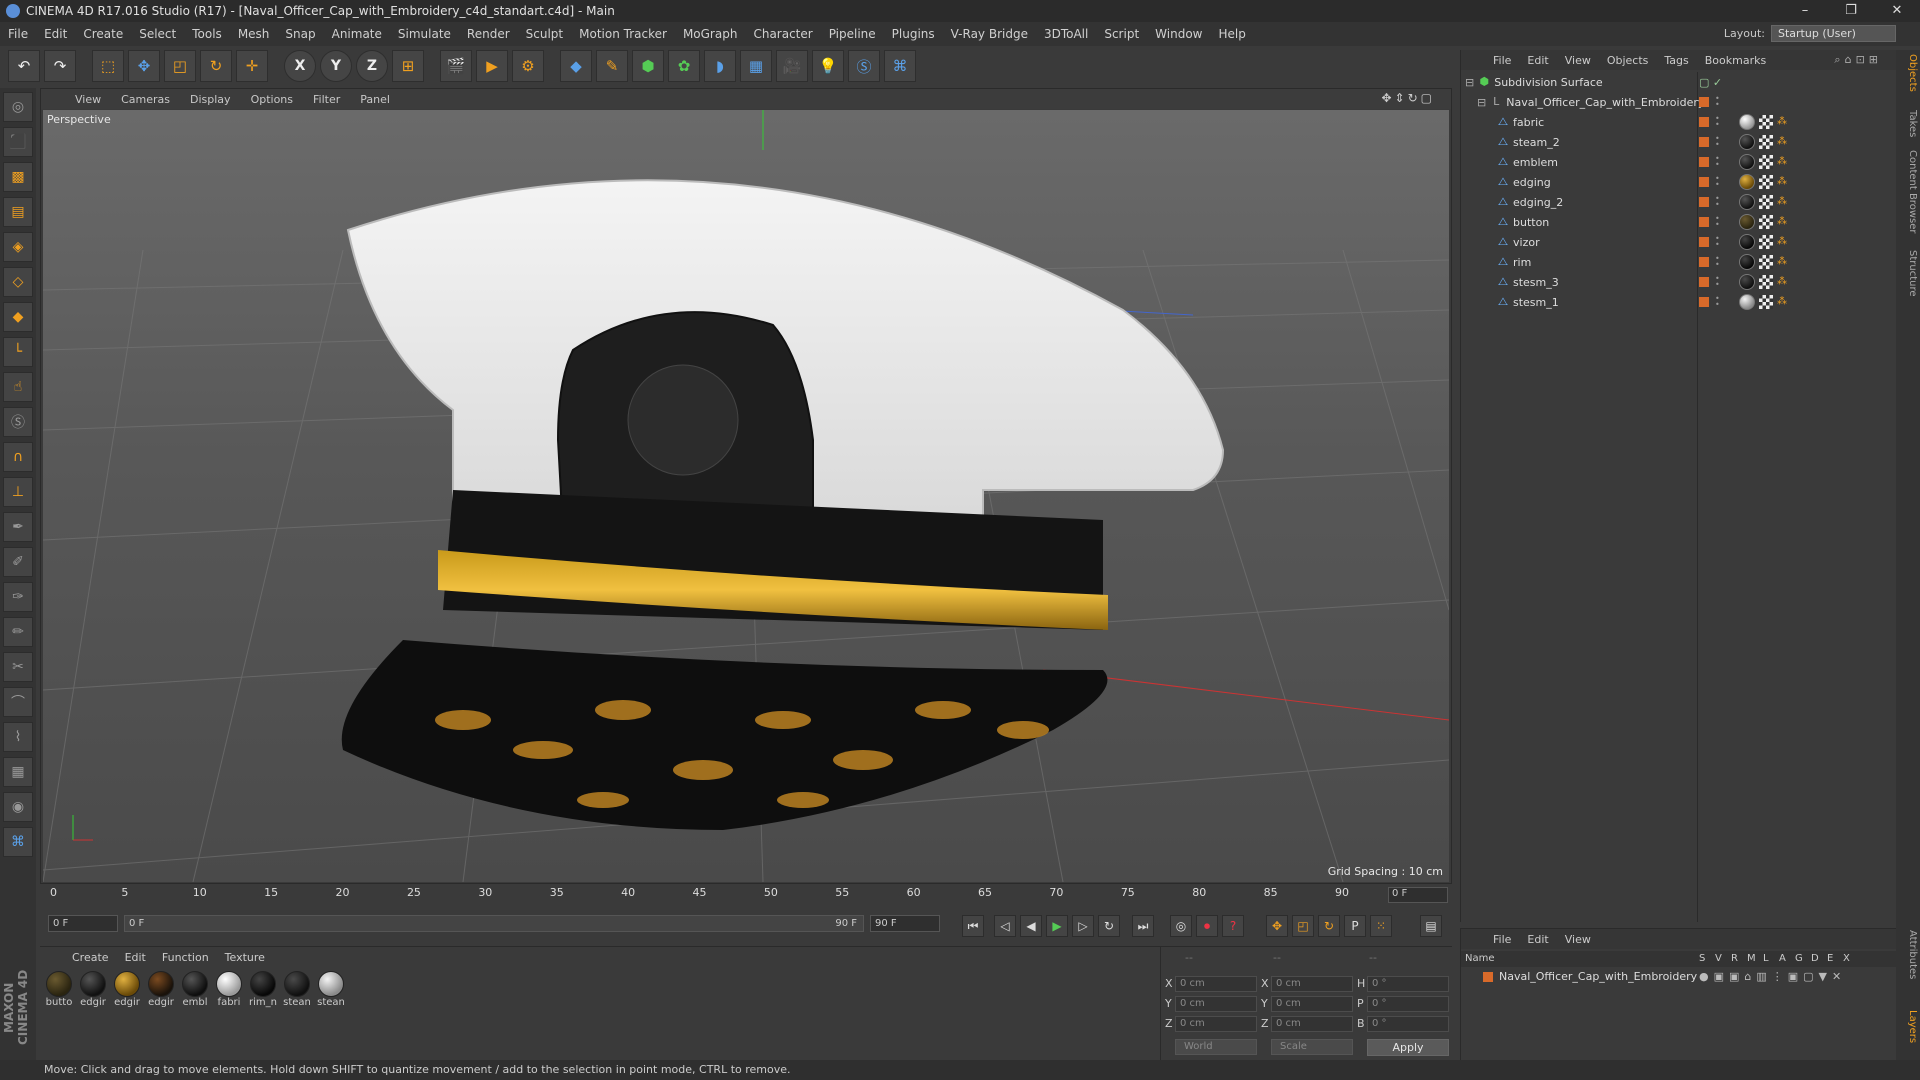 The width and height of the screenshot is (1920, 1080). I want to click on render-picture-viewer-icon: ▶, so click(492, 66).